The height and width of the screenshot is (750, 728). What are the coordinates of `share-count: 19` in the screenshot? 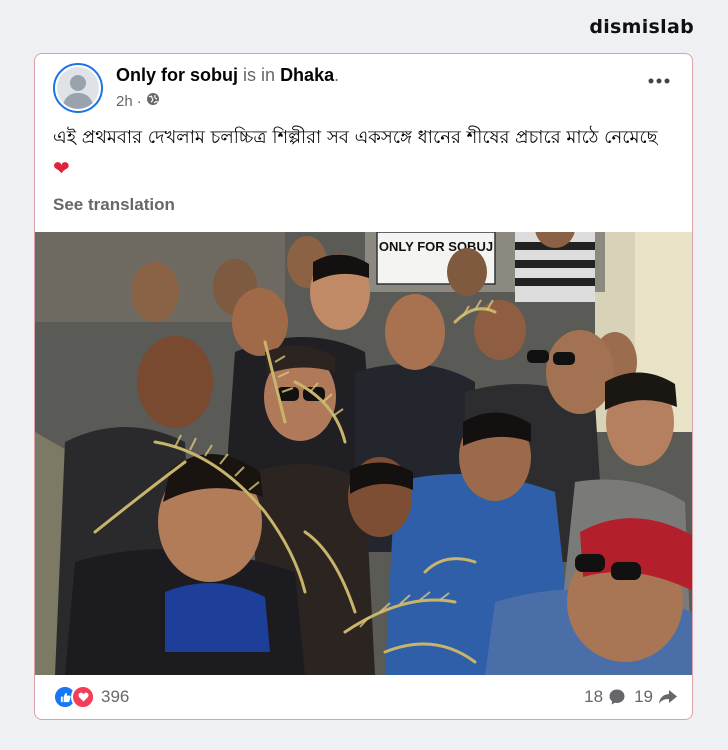 It's located at (643, 696).